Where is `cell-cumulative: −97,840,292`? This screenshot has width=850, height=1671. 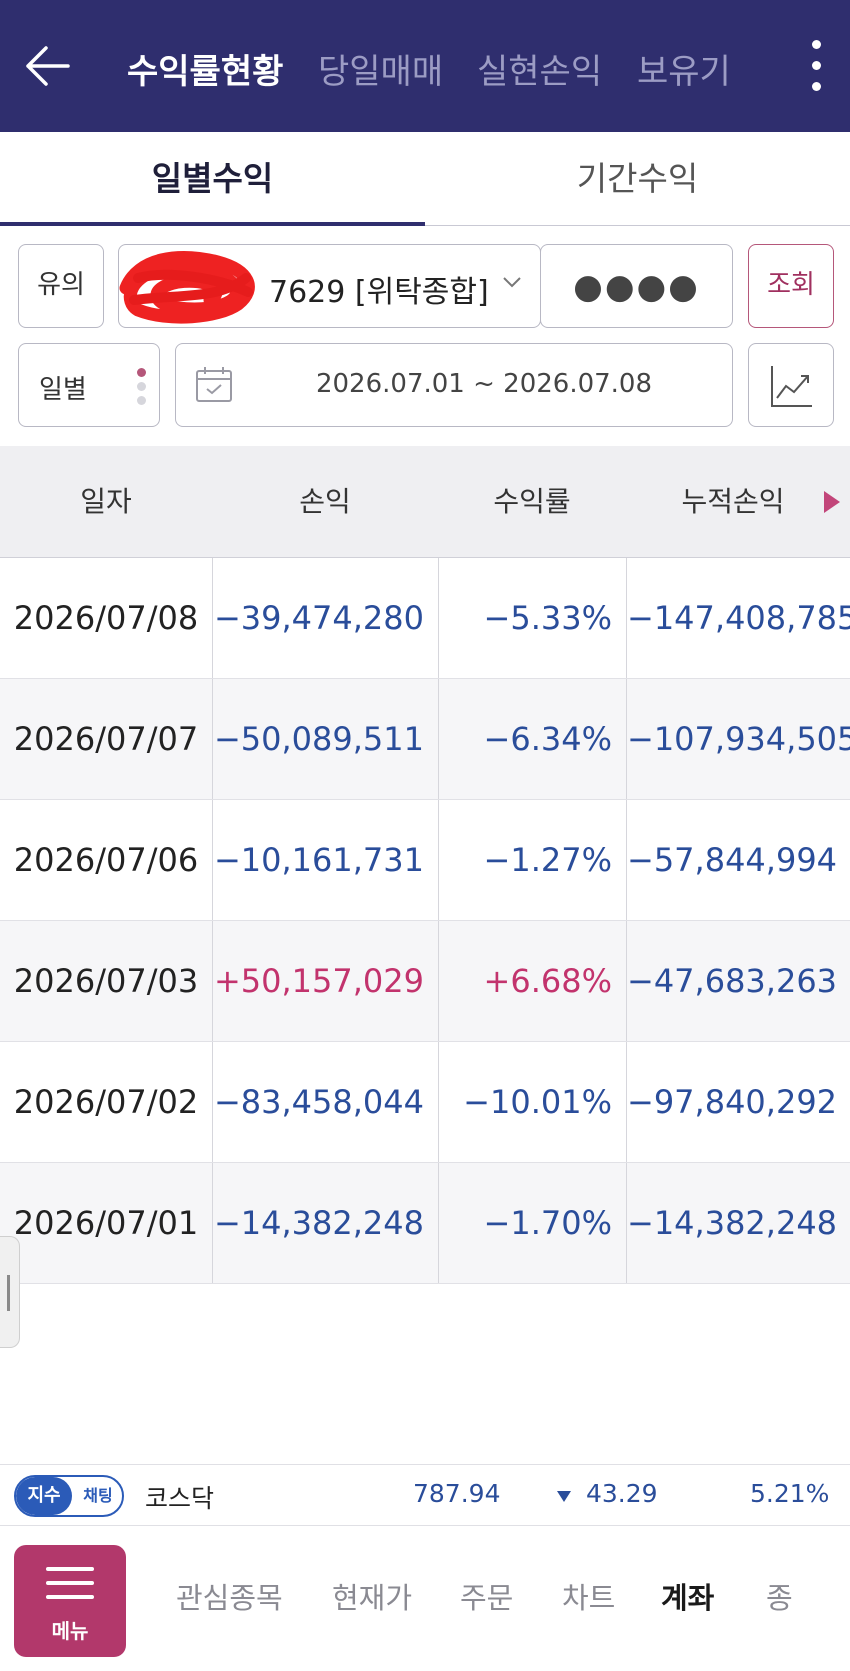 cell-cumulative: −97,840,292 is located at coordinates (738, 1102).